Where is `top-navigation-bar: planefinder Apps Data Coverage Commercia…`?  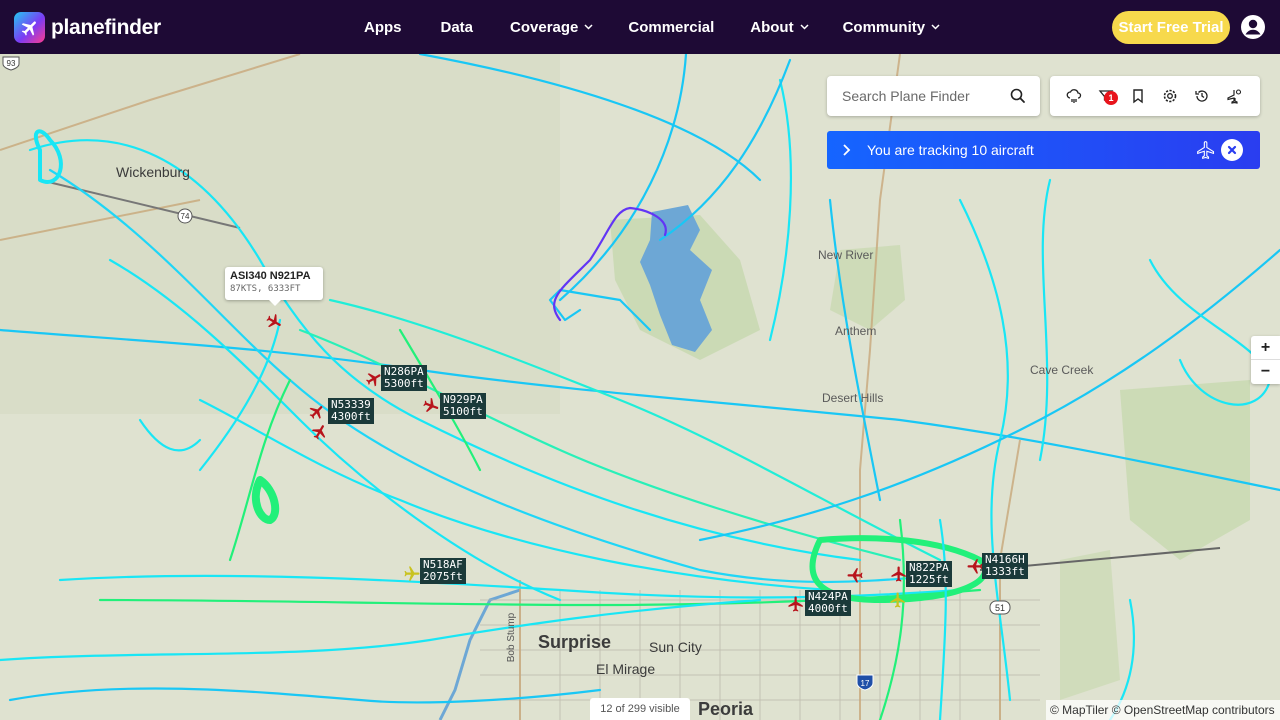
top-navigation-bar: planefinder Apps Data Coverage Commercia… is located at coordinates (640, 27).